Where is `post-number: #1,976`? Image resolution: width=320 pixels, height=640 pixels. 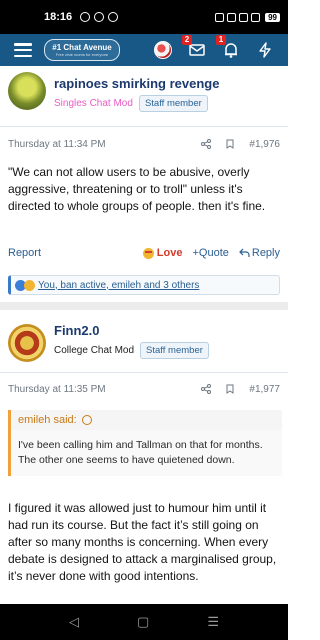
post-number: #1,976 is located at coordinates (264, 144).